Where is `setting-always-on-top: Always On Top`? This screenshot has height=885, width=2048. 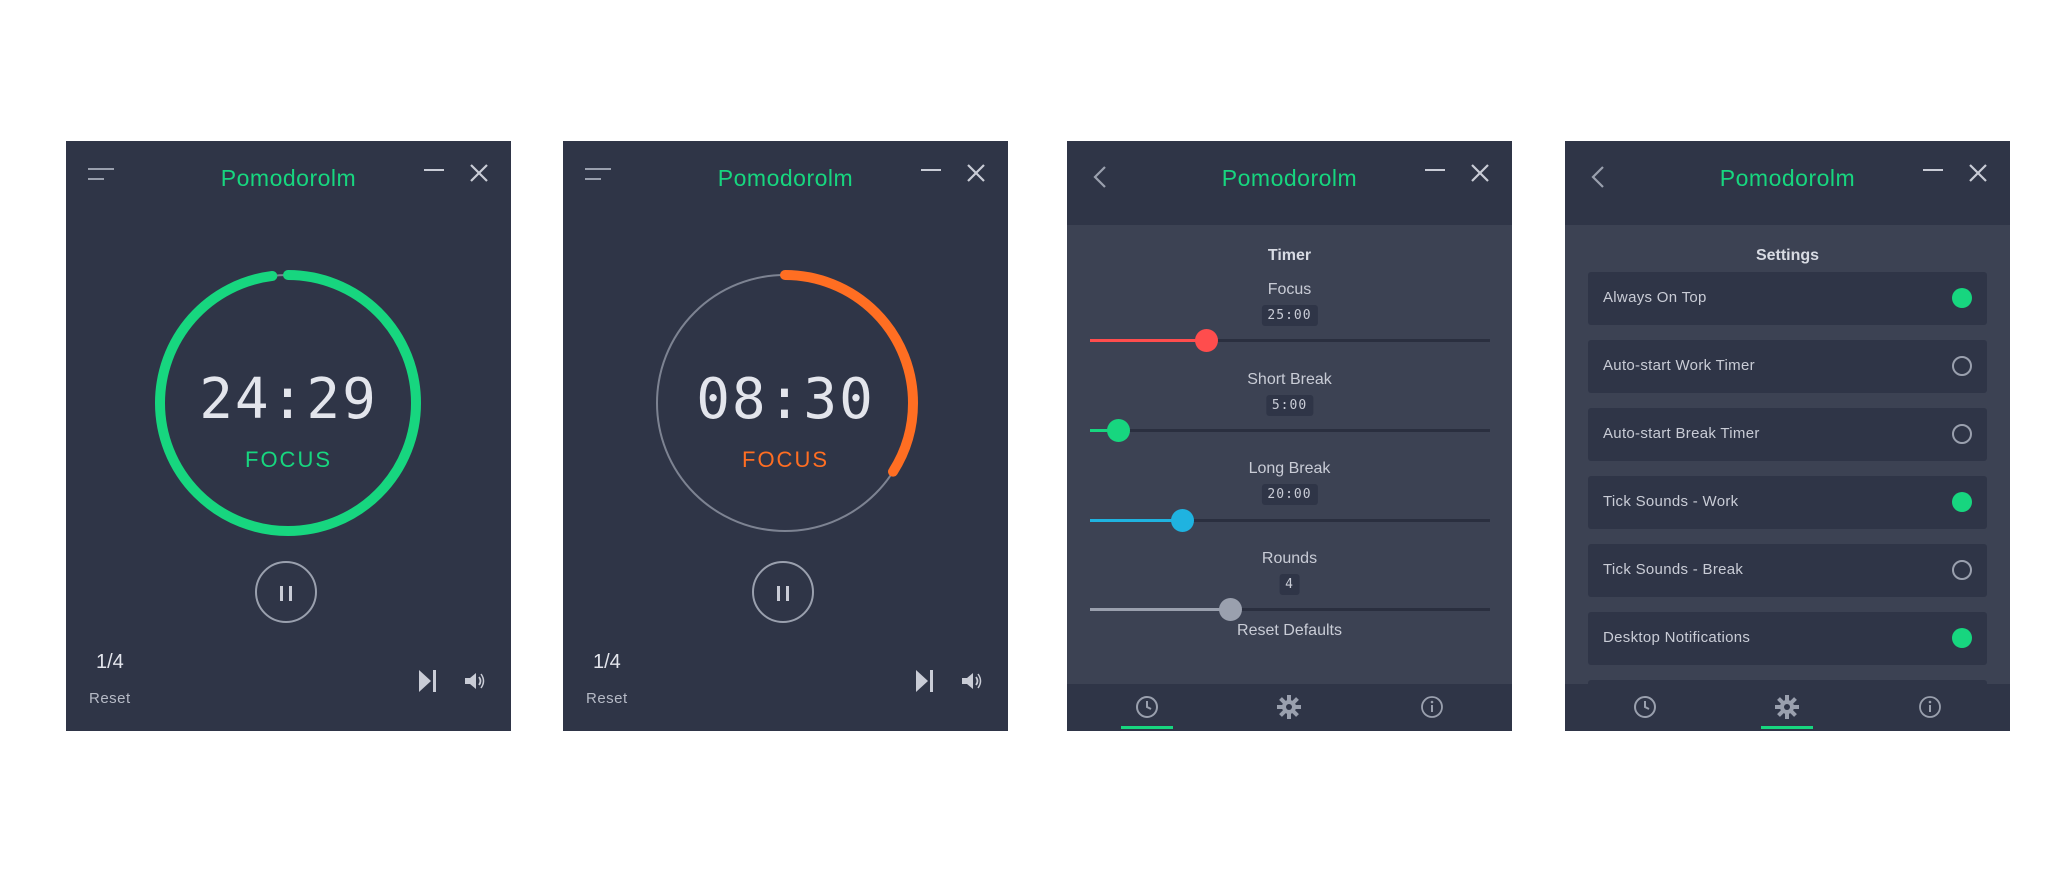 setting-always-on-top: Always On Top is located at coordinates (1787, 298).